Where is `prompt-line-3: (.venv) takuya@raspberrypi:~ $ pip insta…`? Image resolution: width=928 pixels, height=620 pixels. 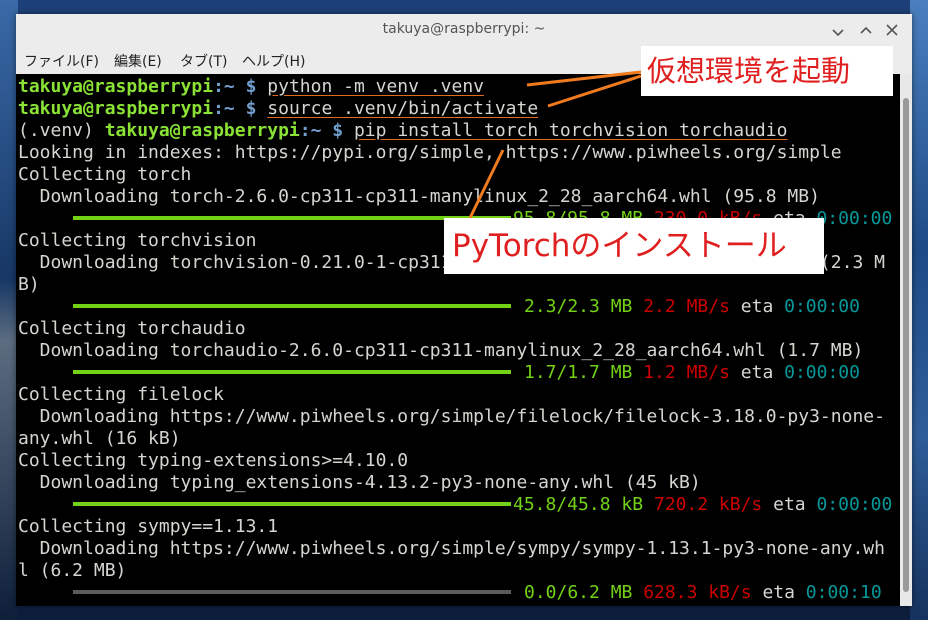 prompt-line-3: (.venv) takuya@raspberrypi:~ $ pip insta… is located at coordinates (403, 130).